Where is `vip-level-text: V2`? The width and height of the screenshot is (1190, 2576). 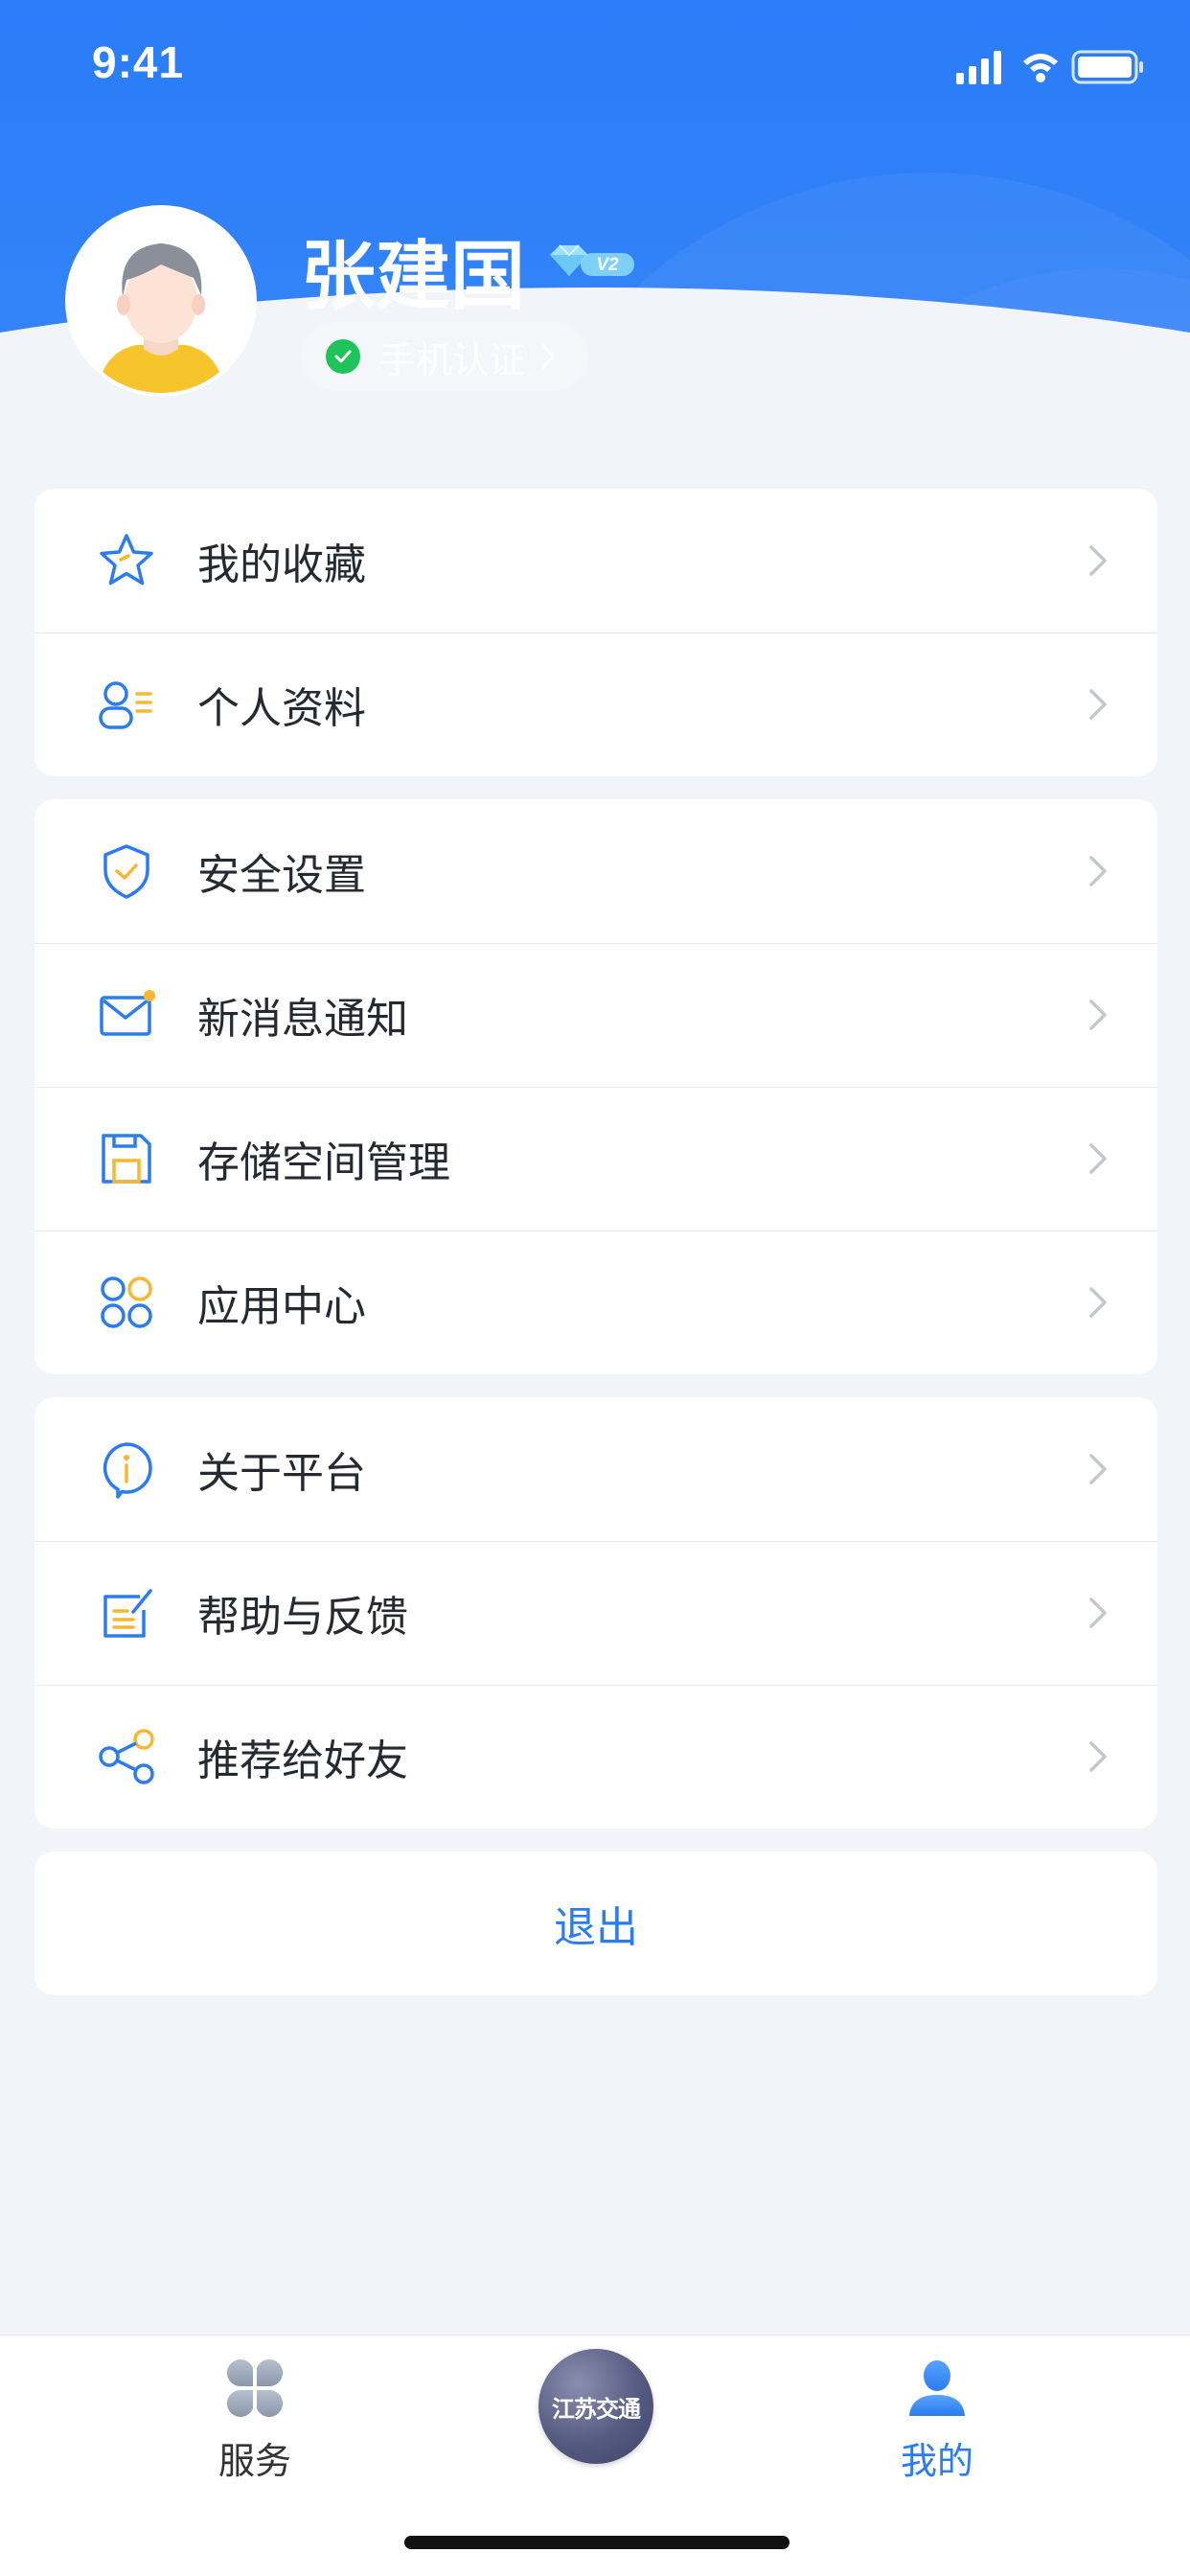
vip-level-text: V2 is located at coordinates (607, 265).